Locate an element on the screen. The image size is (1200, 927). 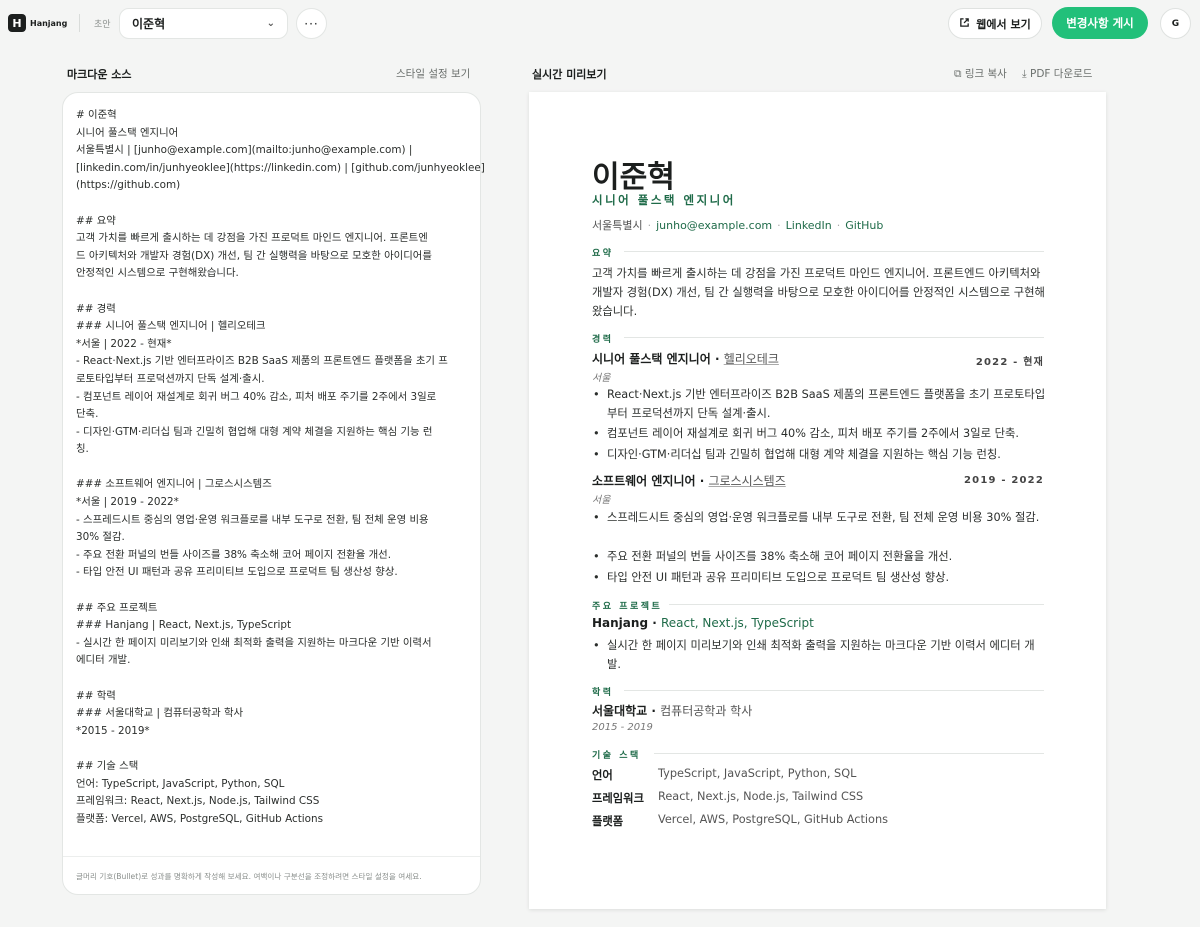
section-heading-skills: 기술 스택 is located at coordinates (616, 756).